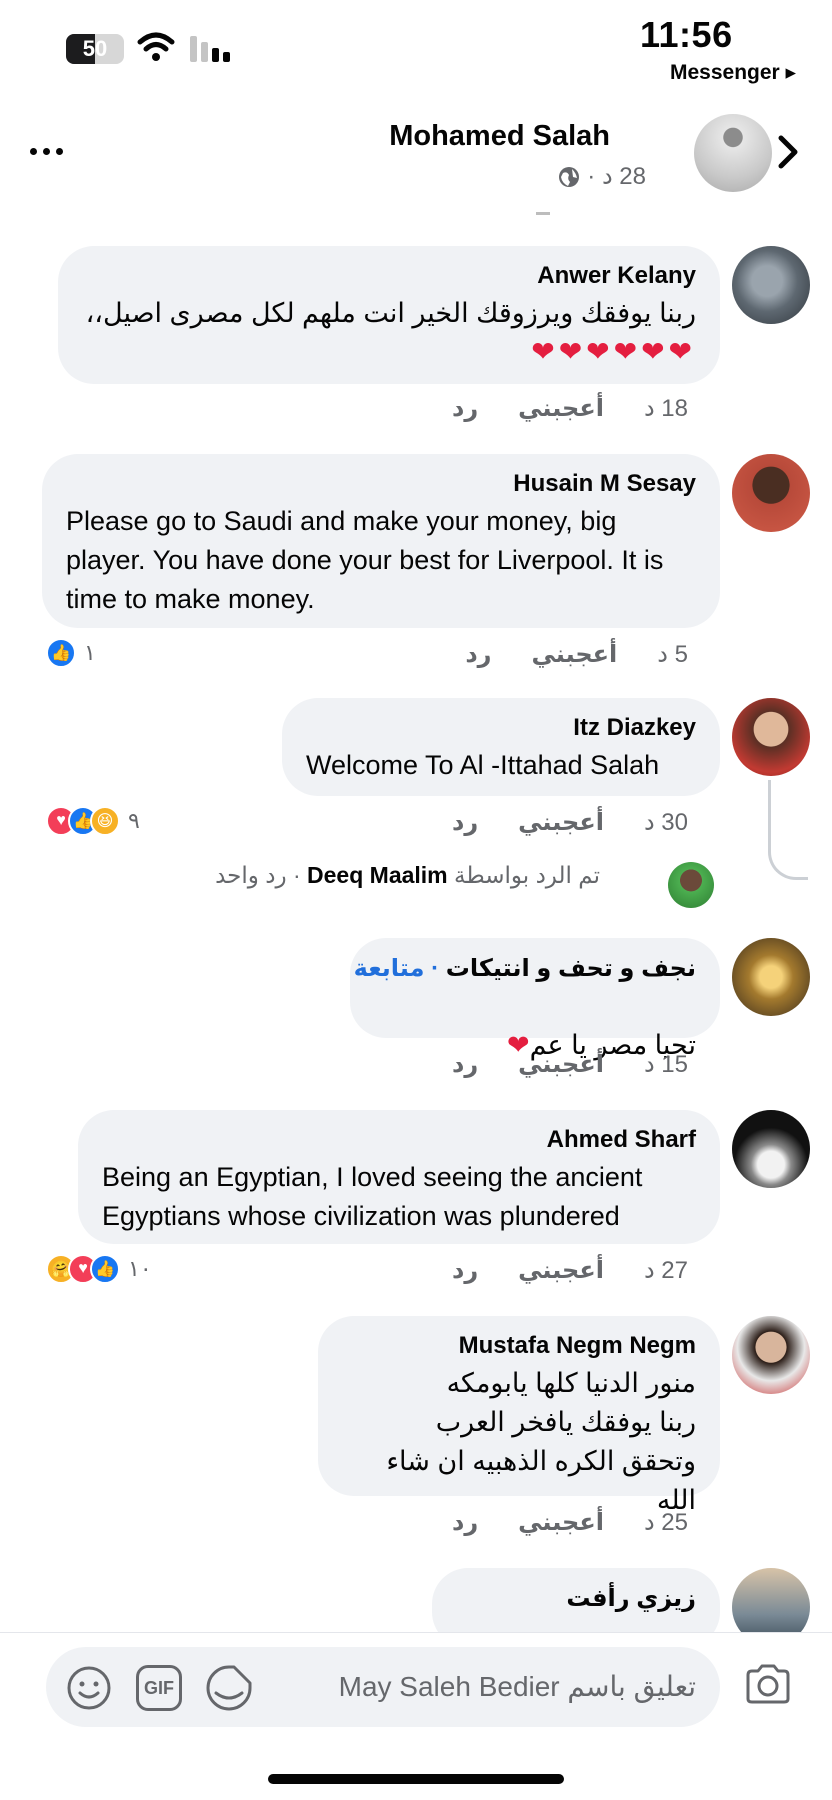  Describe the element at coordinates (527, 875) in the screenshot. I see `replied-prefix: تم الرد بواسطة` at that location.